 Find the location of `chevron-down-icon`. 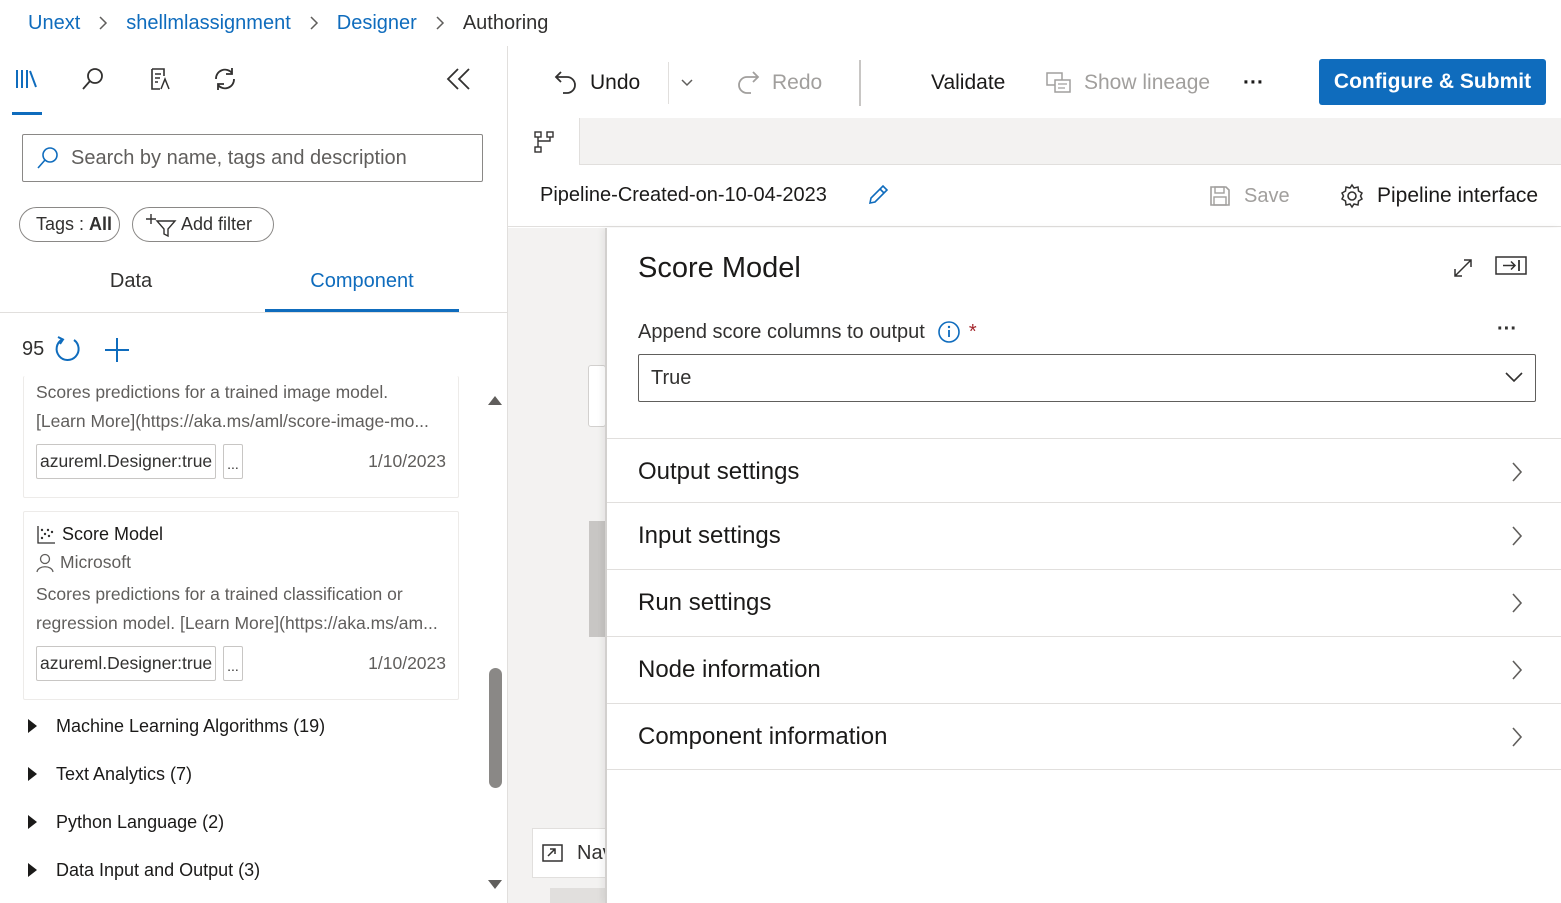

chevron-down-icon is located at coordinates (687, 83).